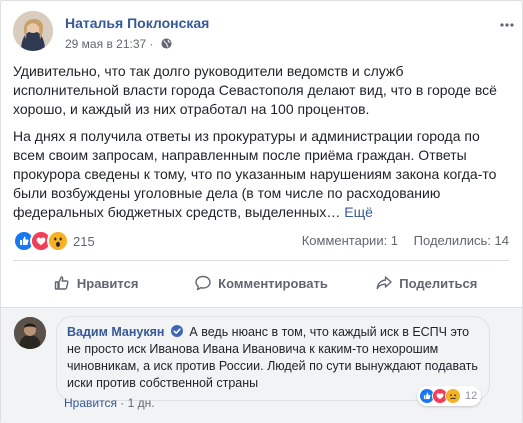 The image size is (523, 423). Describe the element at coordinates (358, 212) in the screenshot. I see `see-more-link: Ещё` at that location.